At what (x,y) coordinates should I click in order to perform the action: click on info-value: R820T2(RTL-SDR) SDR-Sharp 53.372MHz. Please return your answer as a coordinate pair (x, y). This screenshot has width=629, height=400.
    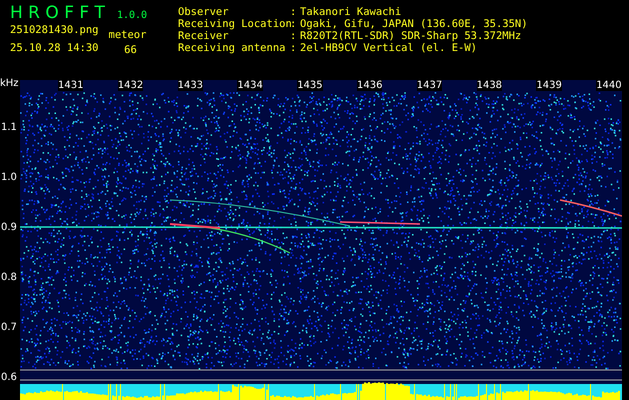
    Looking at the image, I should click on (411, 36).